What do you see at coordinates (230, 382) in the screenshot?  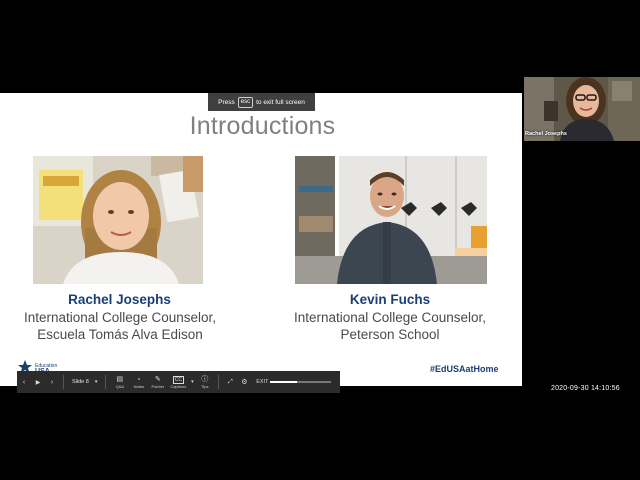 I see `fullscreen-icon: ⤢` at bounding box center [230, 382].